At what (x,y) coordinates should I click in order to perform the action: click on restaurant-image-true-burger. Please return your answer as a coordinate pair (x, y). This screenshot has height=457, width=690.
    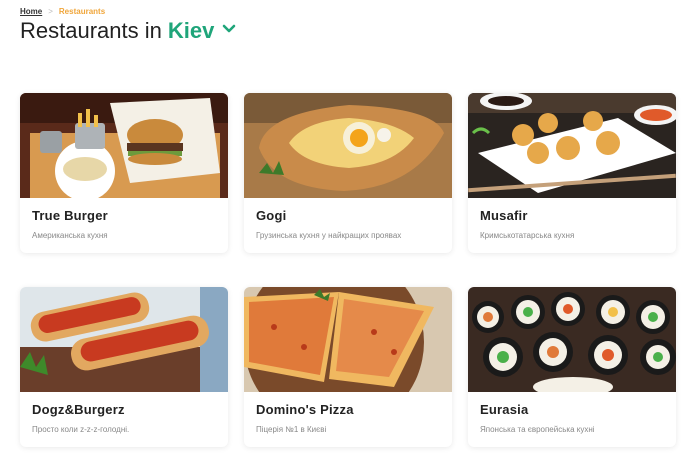
    Looking at the image, I should click on (124, 148).